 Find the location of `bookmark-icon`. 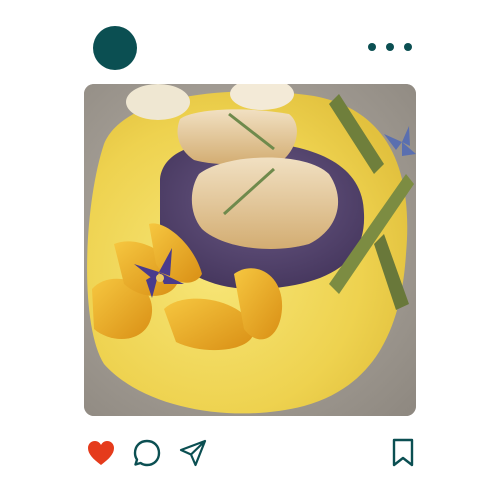

bookmark-icon is located at coordinates (403, 452).